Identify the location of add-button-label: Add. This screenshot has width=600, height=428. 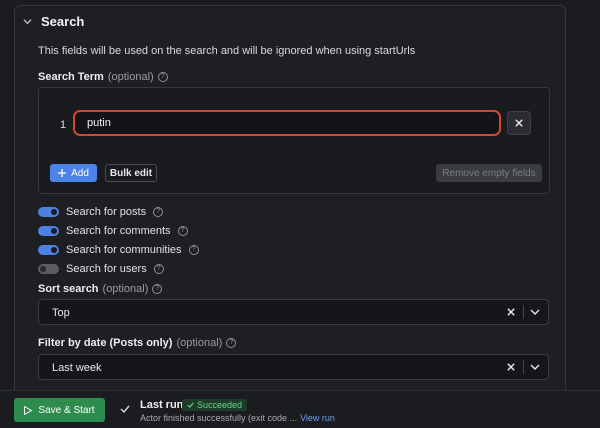
(80, 173).